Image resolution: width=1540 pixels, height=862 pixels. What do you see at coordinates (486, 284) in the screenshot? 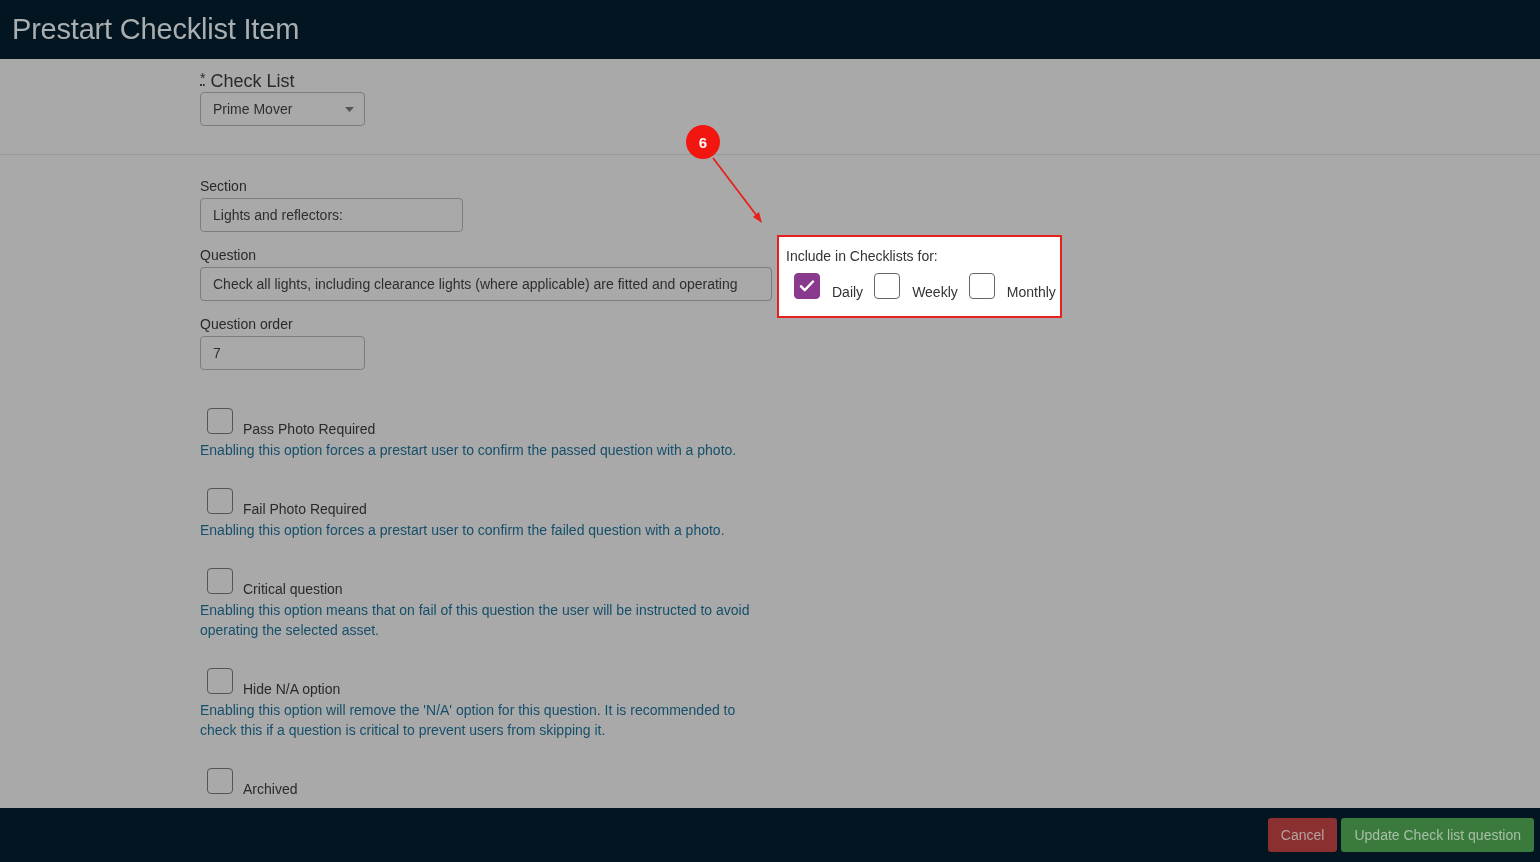
I see `text-field: Check all lights, including clearance lights (where applicable) are fitted and operating` at bounding box center [486, 284].